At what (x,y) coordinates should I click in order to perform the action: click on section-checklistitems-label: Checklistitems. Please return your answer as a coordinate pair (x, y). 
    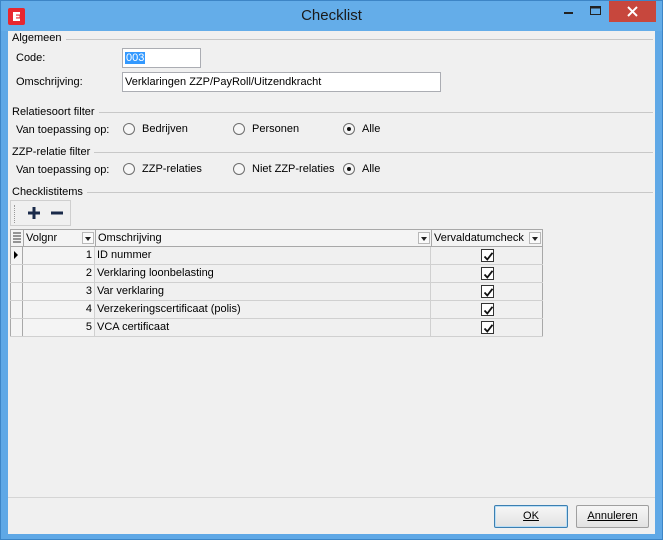
    Looking at the image, I should click on (49, 192).